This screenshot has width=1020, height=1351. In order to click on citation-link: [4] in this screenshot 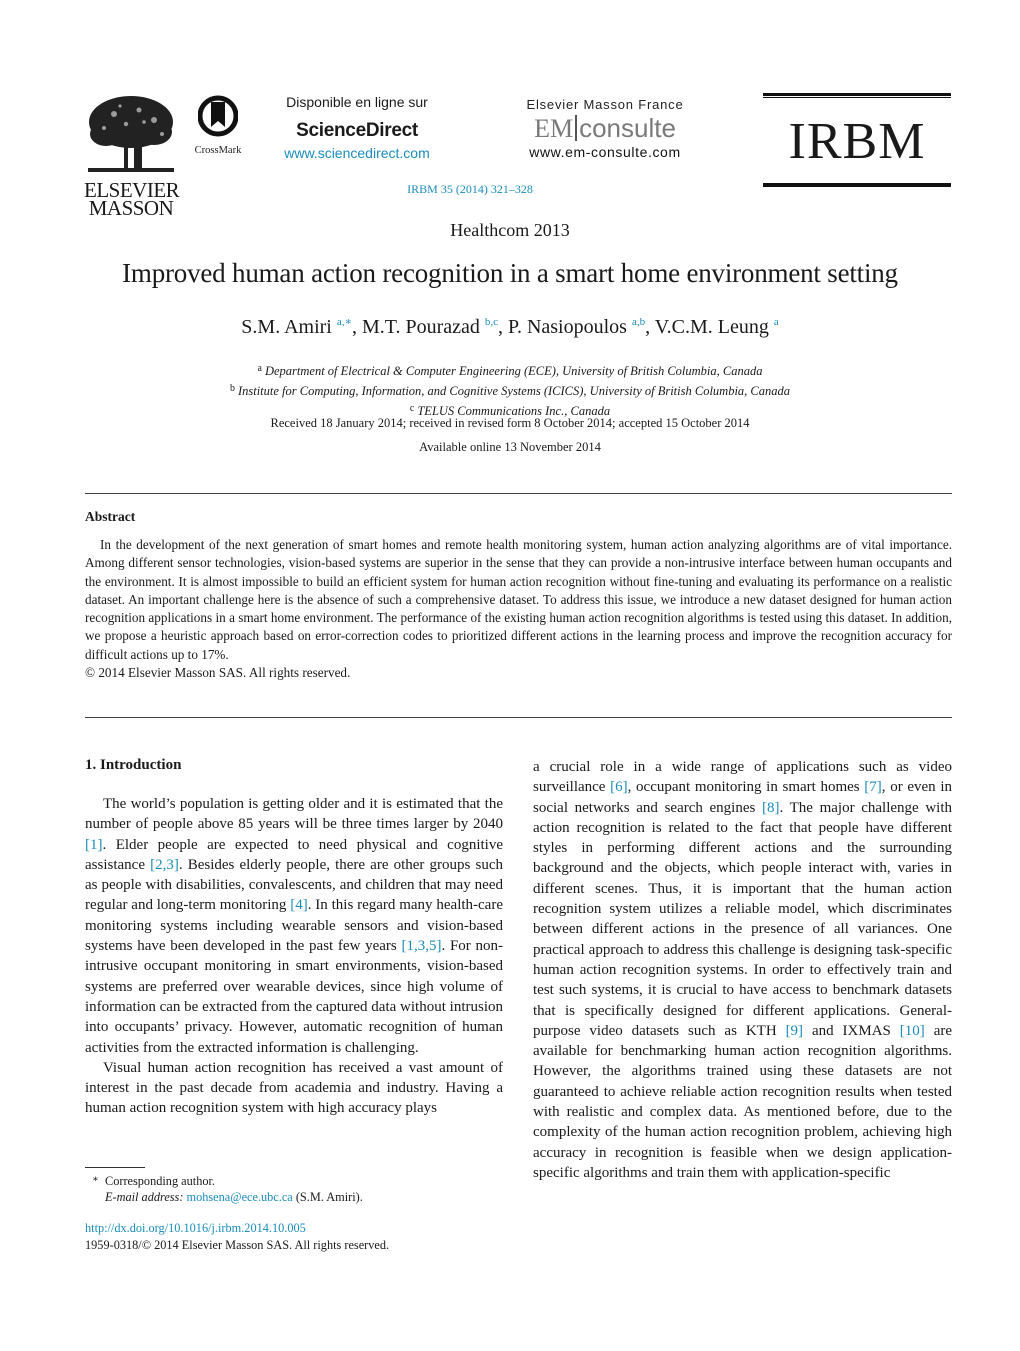, I will do `click(299, 905)`.